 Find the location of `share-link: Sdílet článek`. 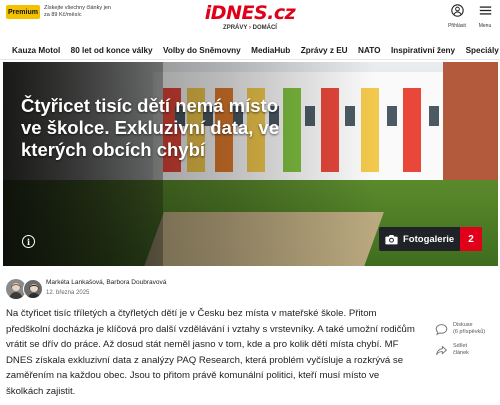

share-link: Sdílet článek is located at coordinates (465, 350).